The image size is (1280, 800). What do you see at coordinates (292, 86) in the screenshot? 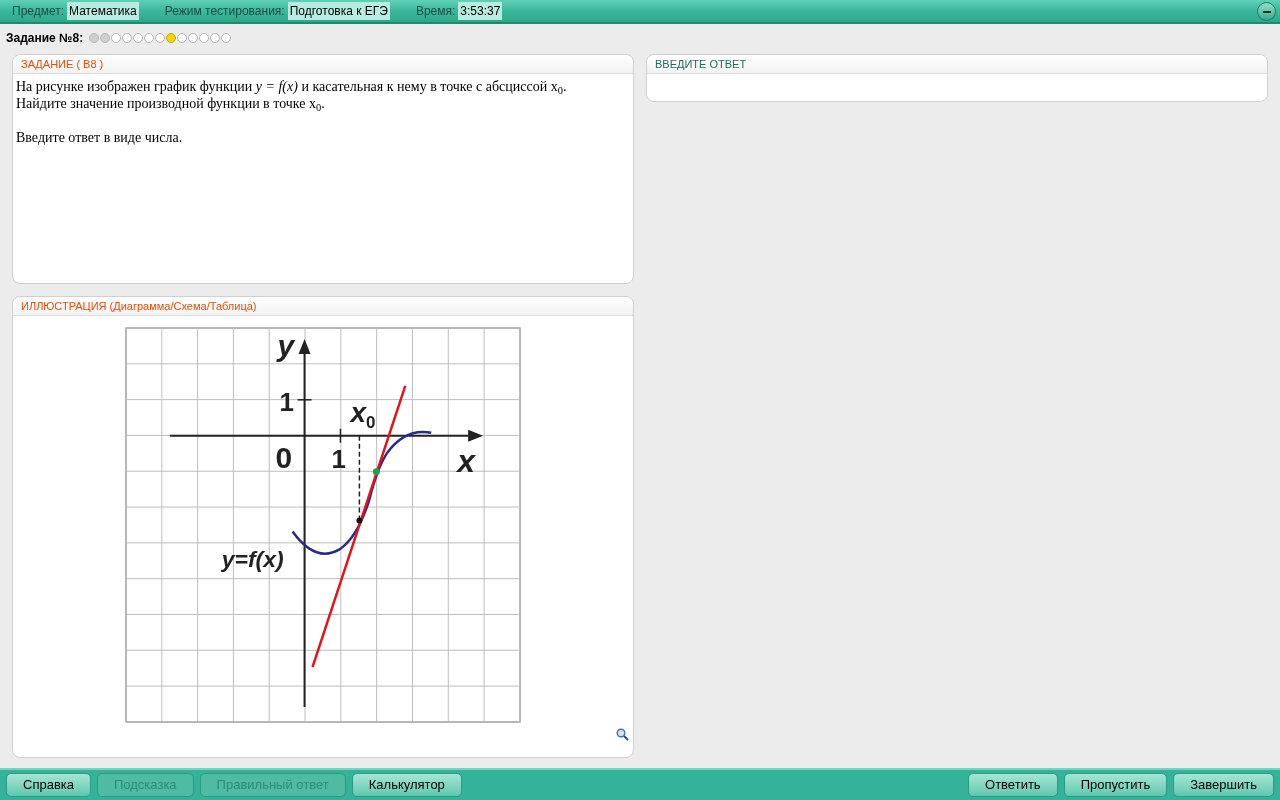
I see `task-text: На рисунке изображен график функции y = f(x) и касательная к нему в точке с абсциссой x$_{0}$.` at bounding box center [292, 86].